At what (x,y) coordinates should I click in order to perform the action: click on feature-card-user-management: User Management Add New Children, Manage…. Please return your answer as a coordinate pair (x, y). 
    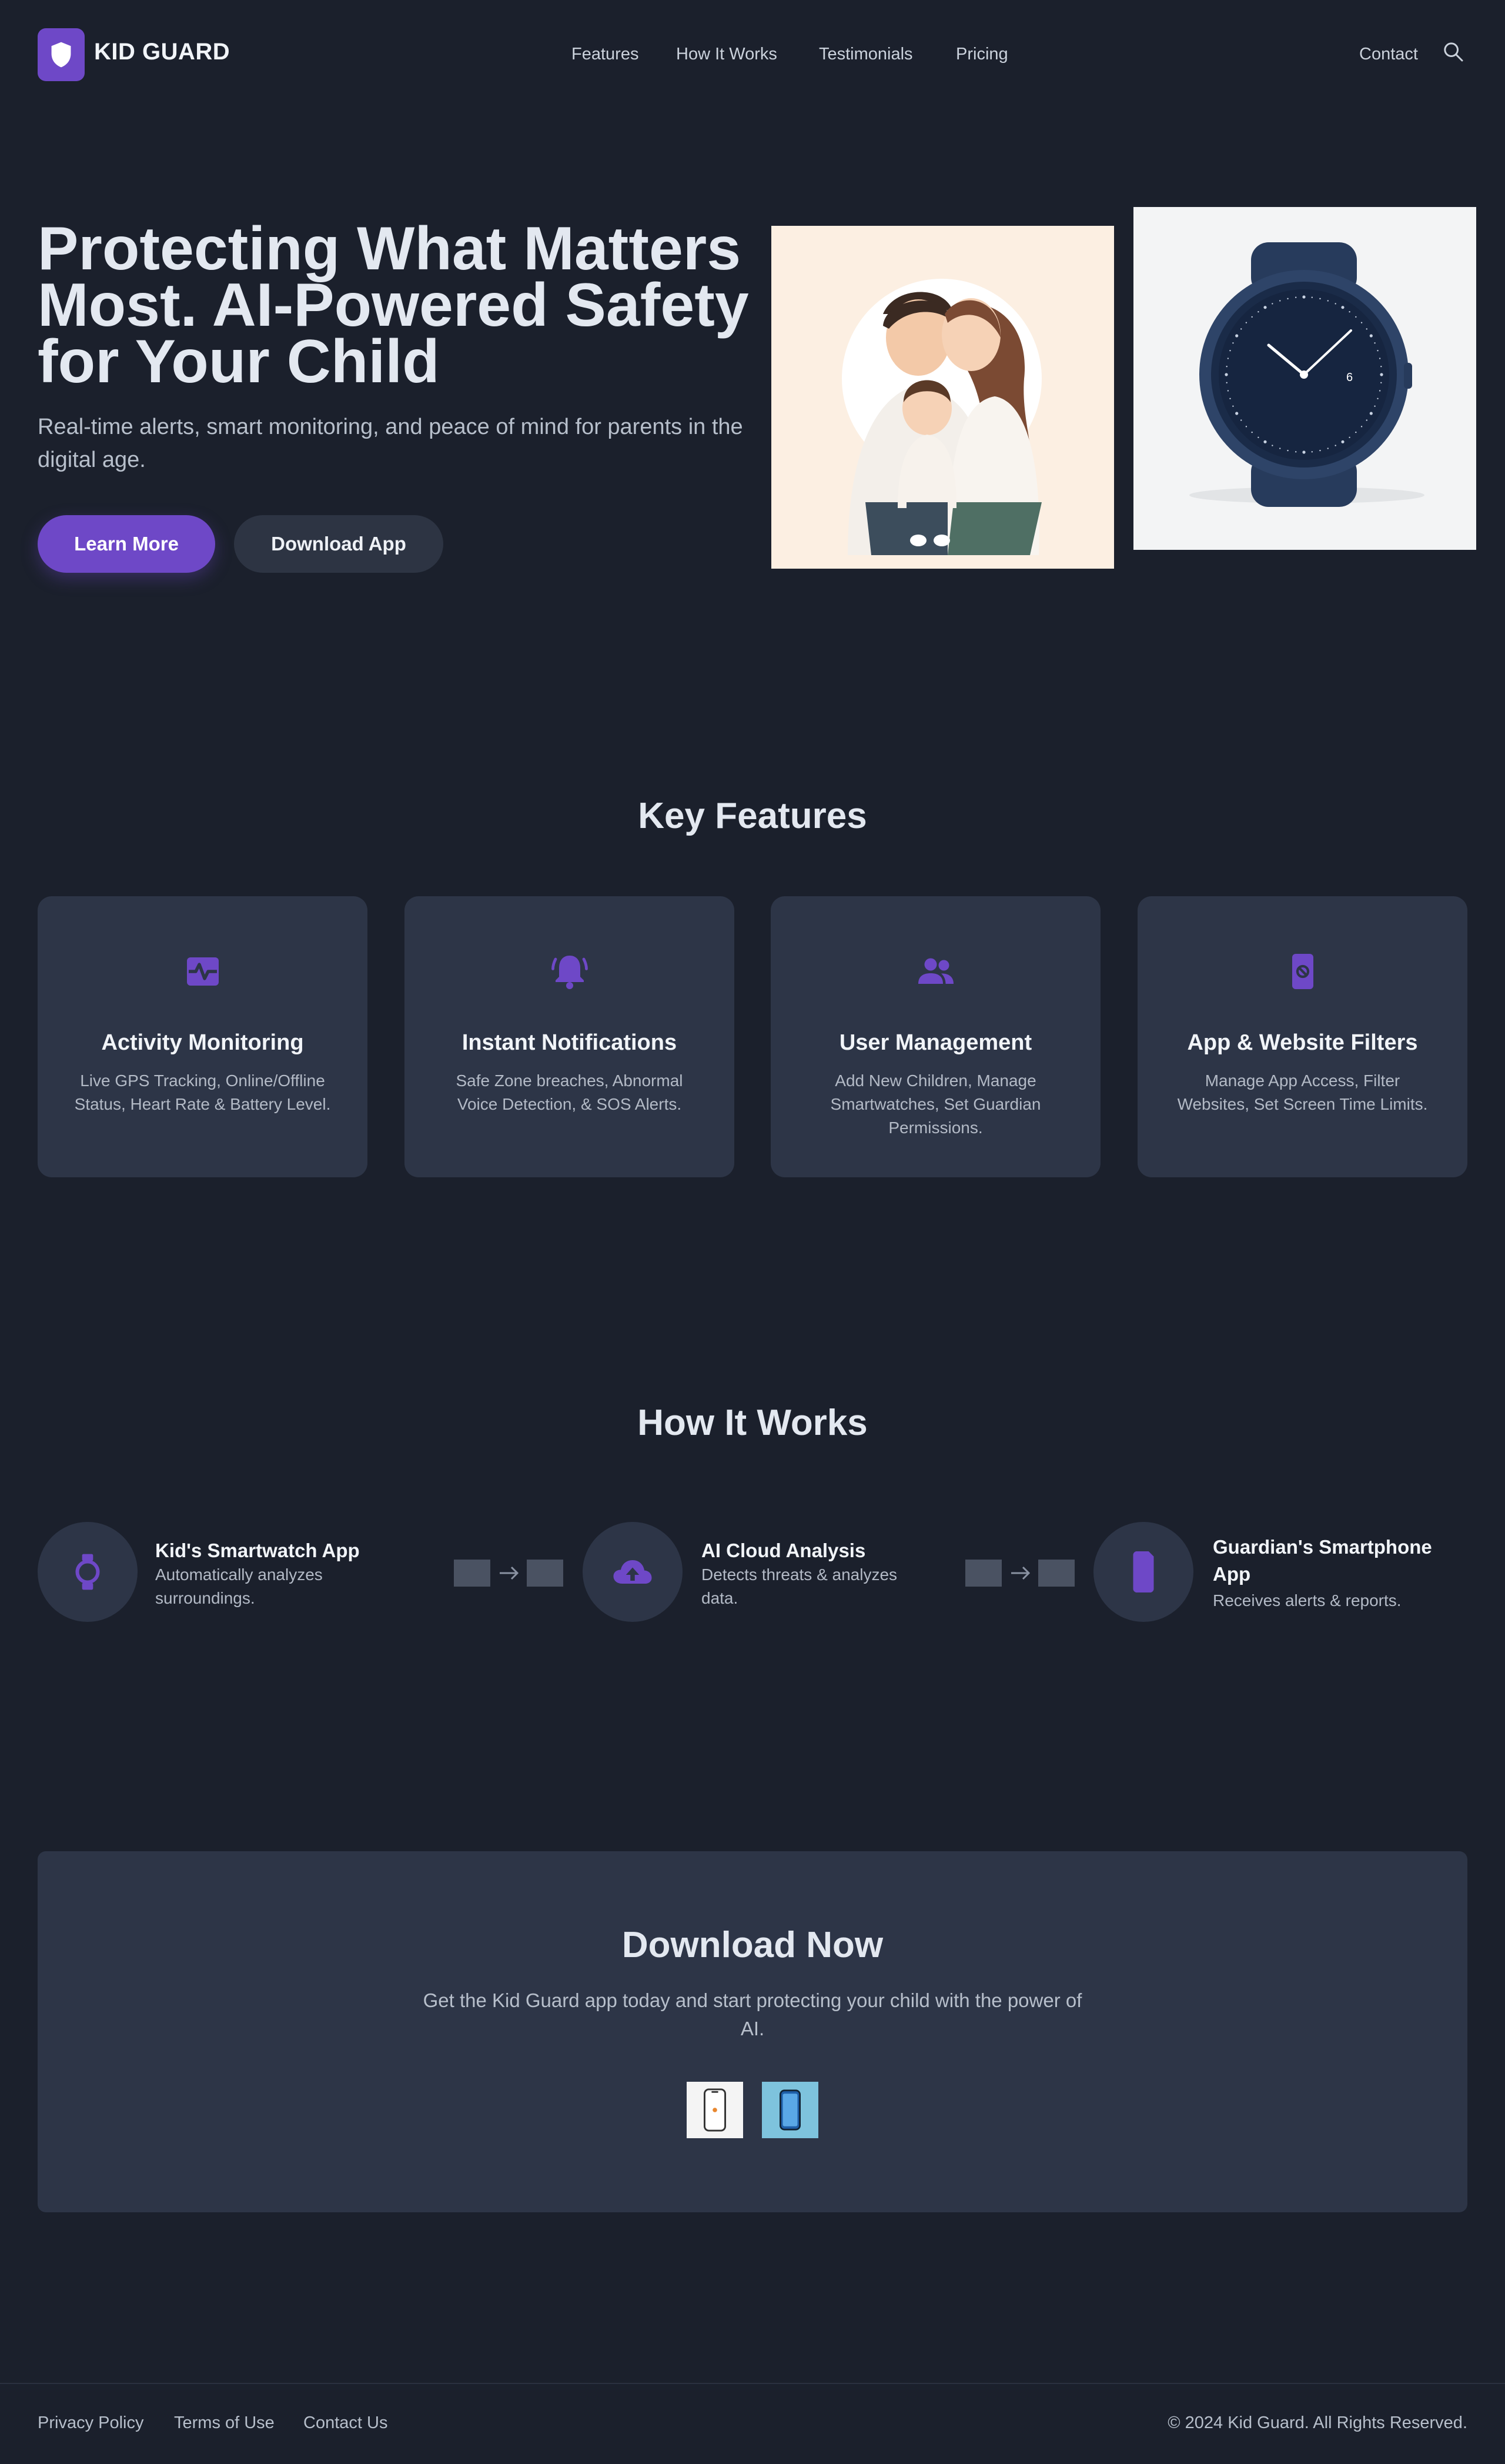
    Looking at the image, I should click on (936, 1036).